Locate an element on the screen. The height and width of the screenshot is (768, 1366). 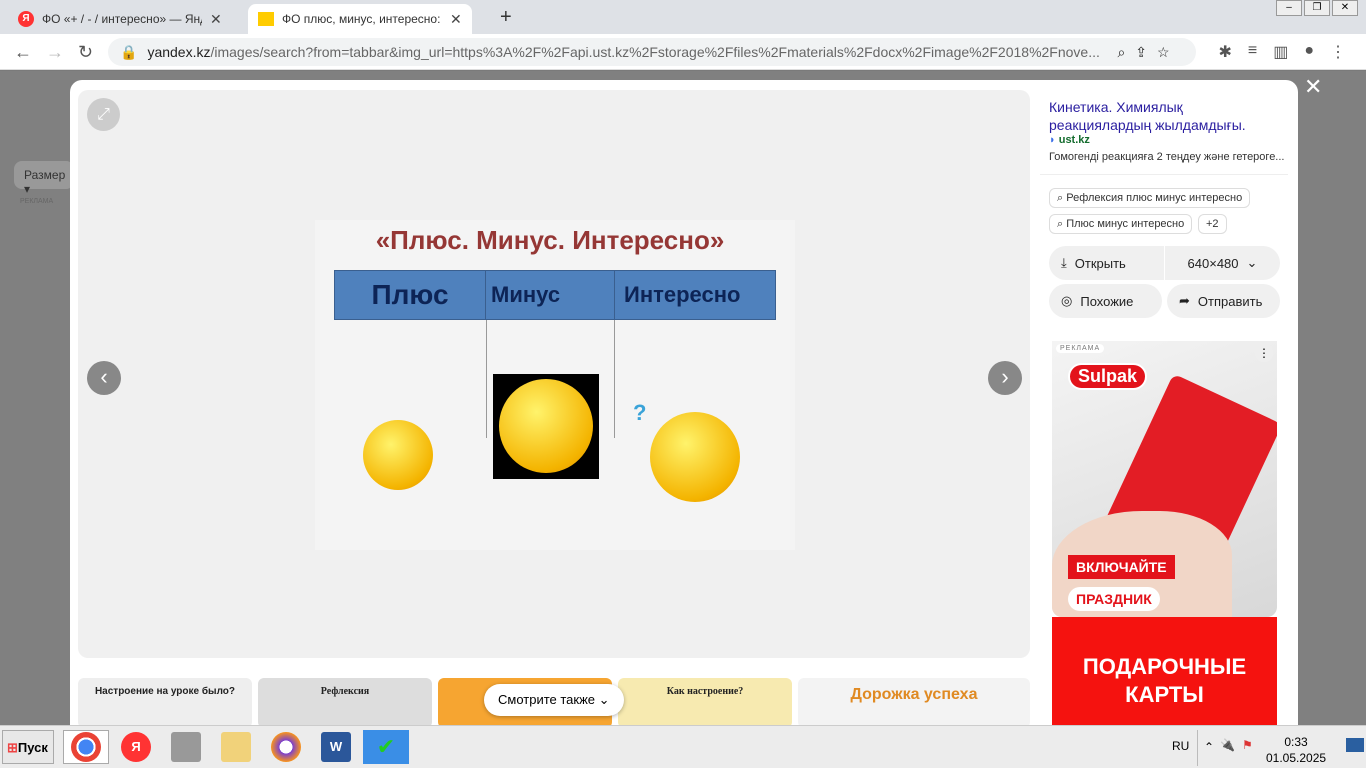
word-icon: W is located at coordinates (336, 747).